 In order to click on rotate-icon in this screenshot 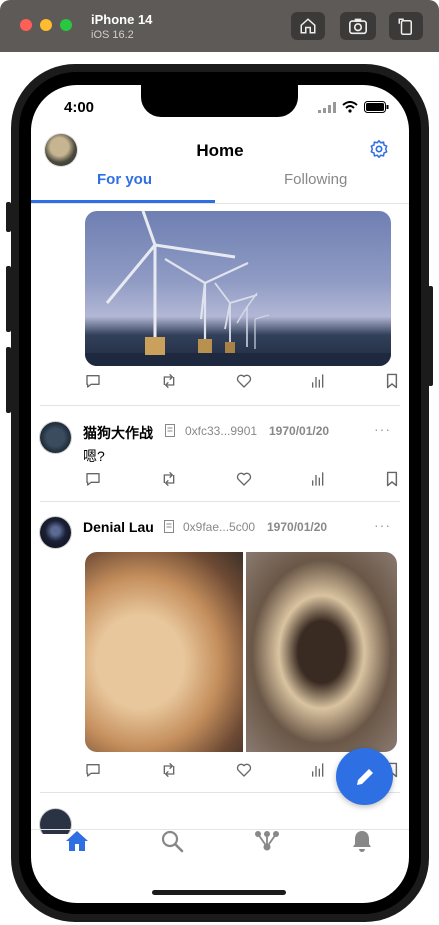, I will do `click(405, 26)`.